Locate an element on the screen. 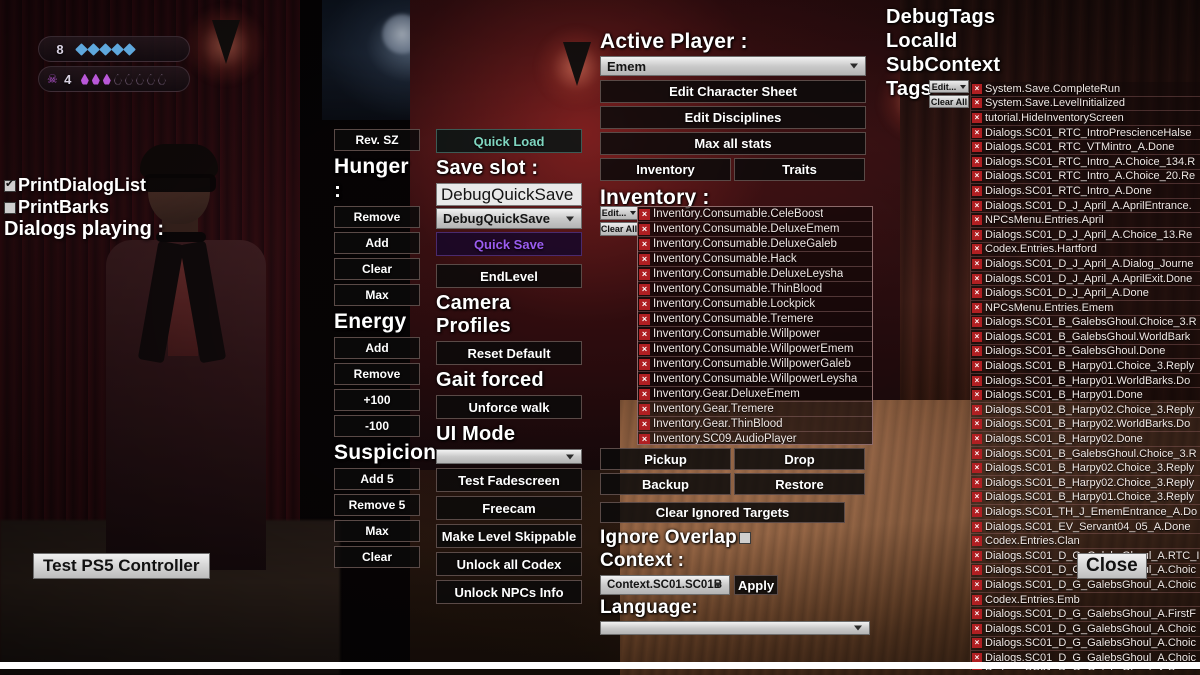  tag-list-item: × Dialogs.SC01_RTC_Intro_A.Choice_134.R is located at coordinates (1085, 162).